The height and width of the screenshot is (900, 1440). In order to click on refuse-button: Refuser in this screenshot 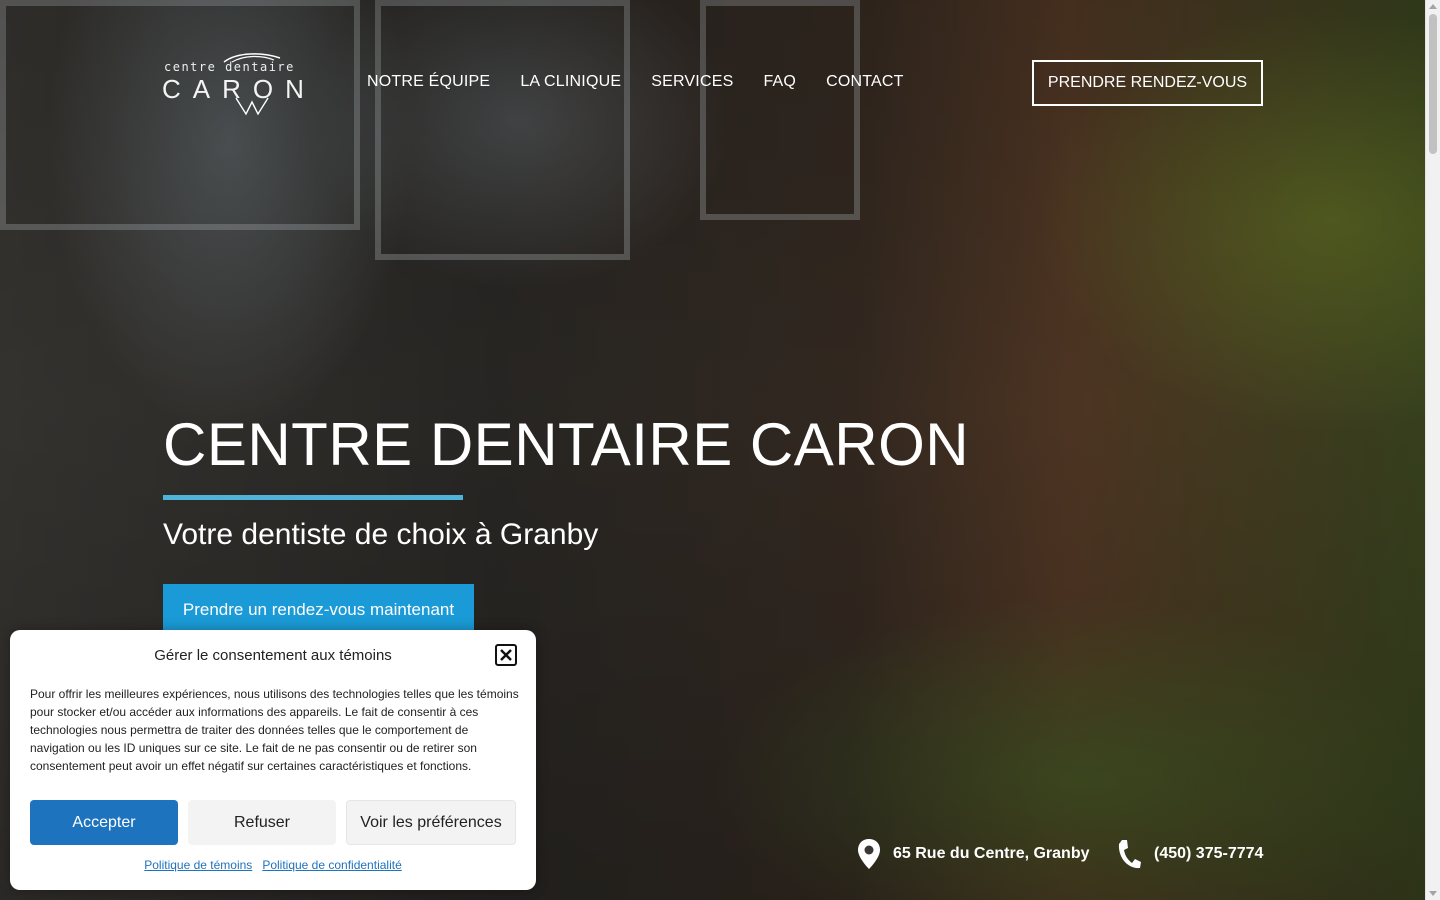, I will do `click(262, 822)`.